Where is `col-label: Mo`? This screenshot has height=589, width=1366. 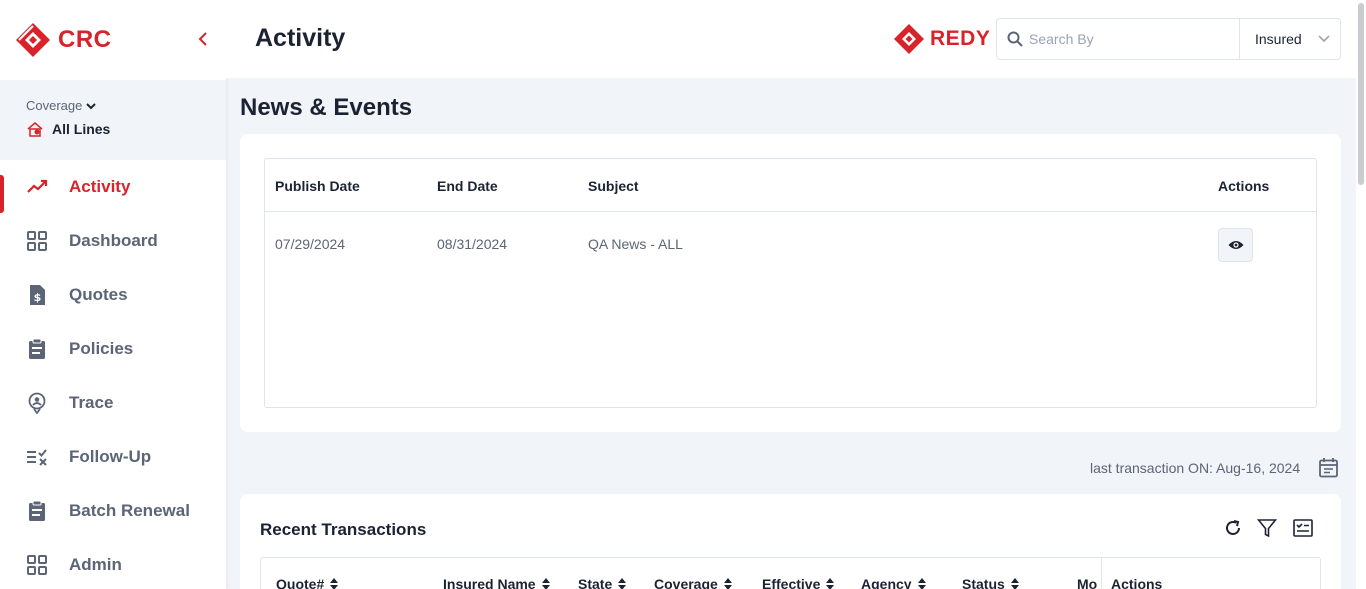
col-label: Mo is located at coordinates (1087, 582).